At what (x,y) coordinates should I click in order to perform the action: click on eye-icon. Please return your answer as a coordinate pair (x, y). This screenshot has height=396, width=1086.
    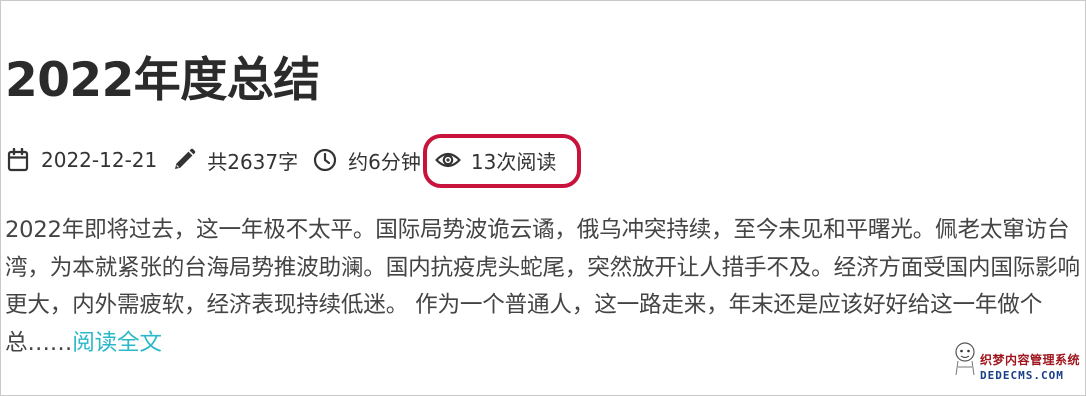
    Looking at the image, I should click on (448, 160).